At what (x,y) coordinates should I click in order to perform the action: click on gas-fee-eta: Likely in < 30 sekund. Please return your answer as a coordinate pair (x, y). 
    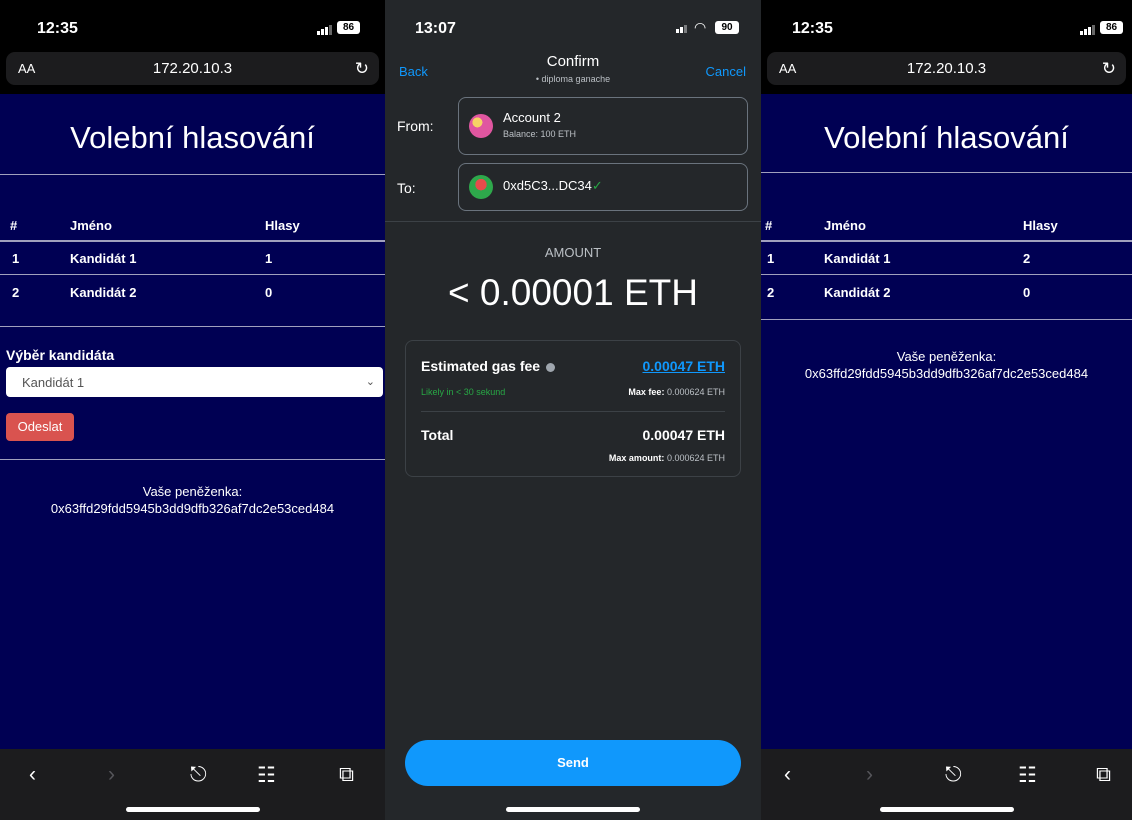
    Looking at the image, I should click on (463, 392).